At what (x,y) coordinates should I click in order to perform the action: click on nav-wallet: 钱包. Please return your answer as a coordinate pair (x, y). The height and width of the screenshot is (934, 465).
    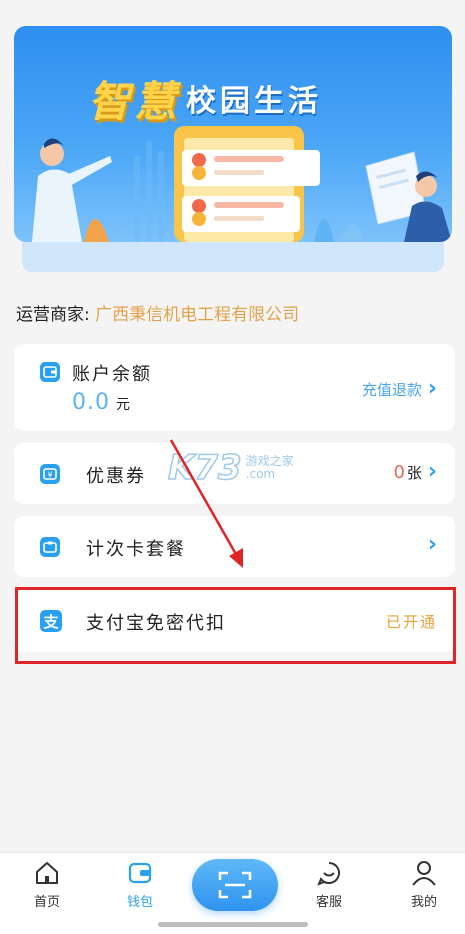
    Looking at the image, I should click on (140, 884).